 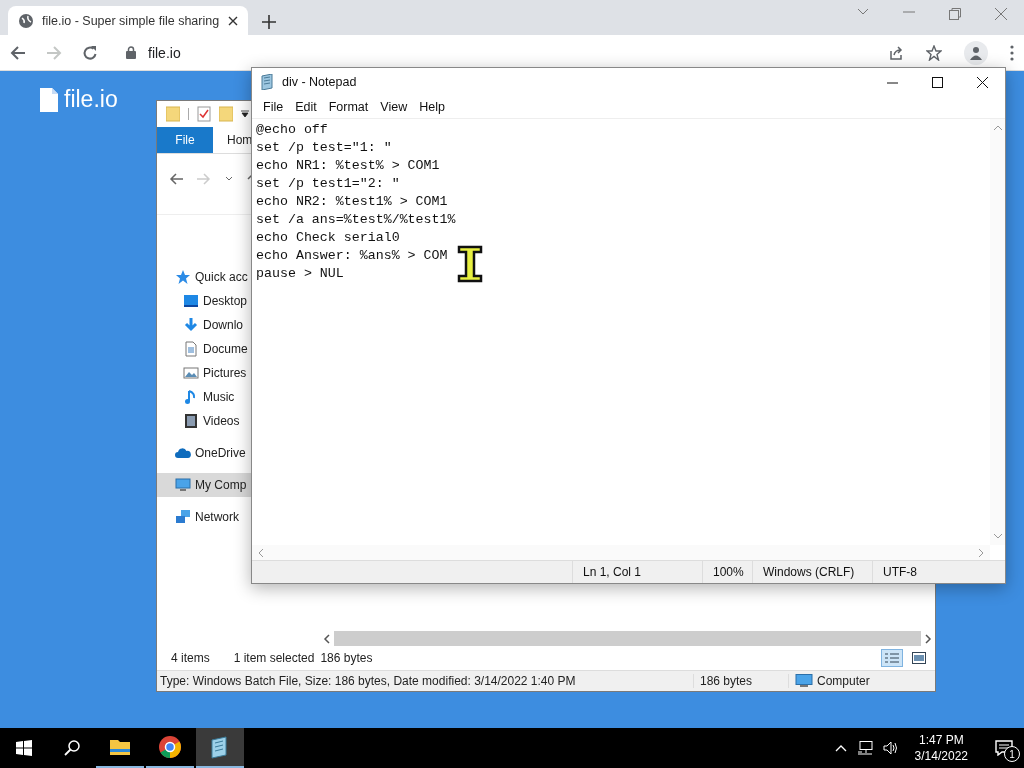 I want to click on clock: 1:47 PM 3/14/2022, so click(x=941, y=748).